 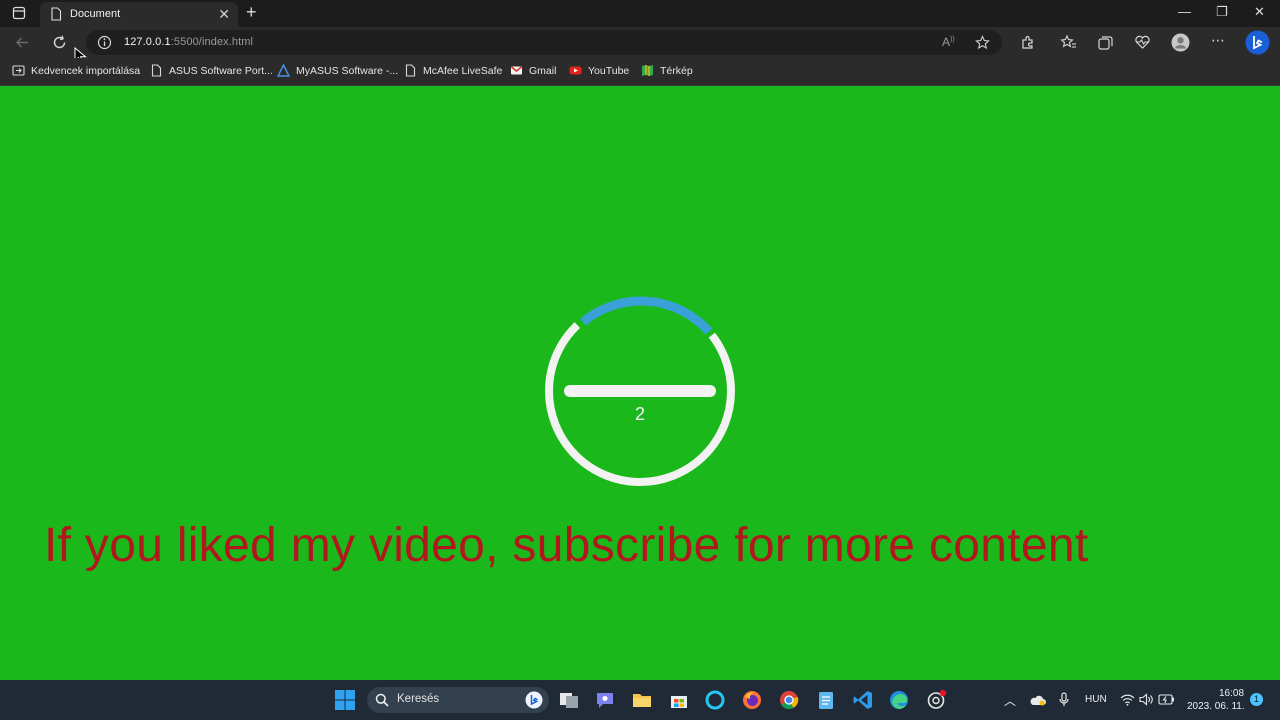 I want to click on profile-avatar-icon, so click(x=1180, y=42).